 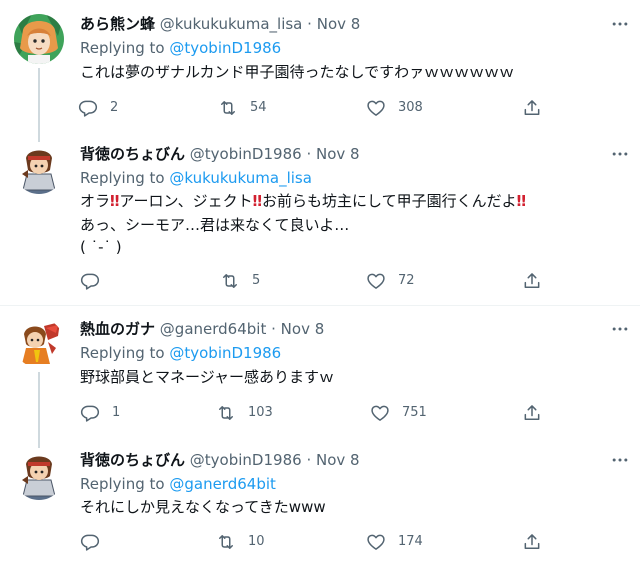 I want to click on reply-count: 1, so click(x=116, y=412).